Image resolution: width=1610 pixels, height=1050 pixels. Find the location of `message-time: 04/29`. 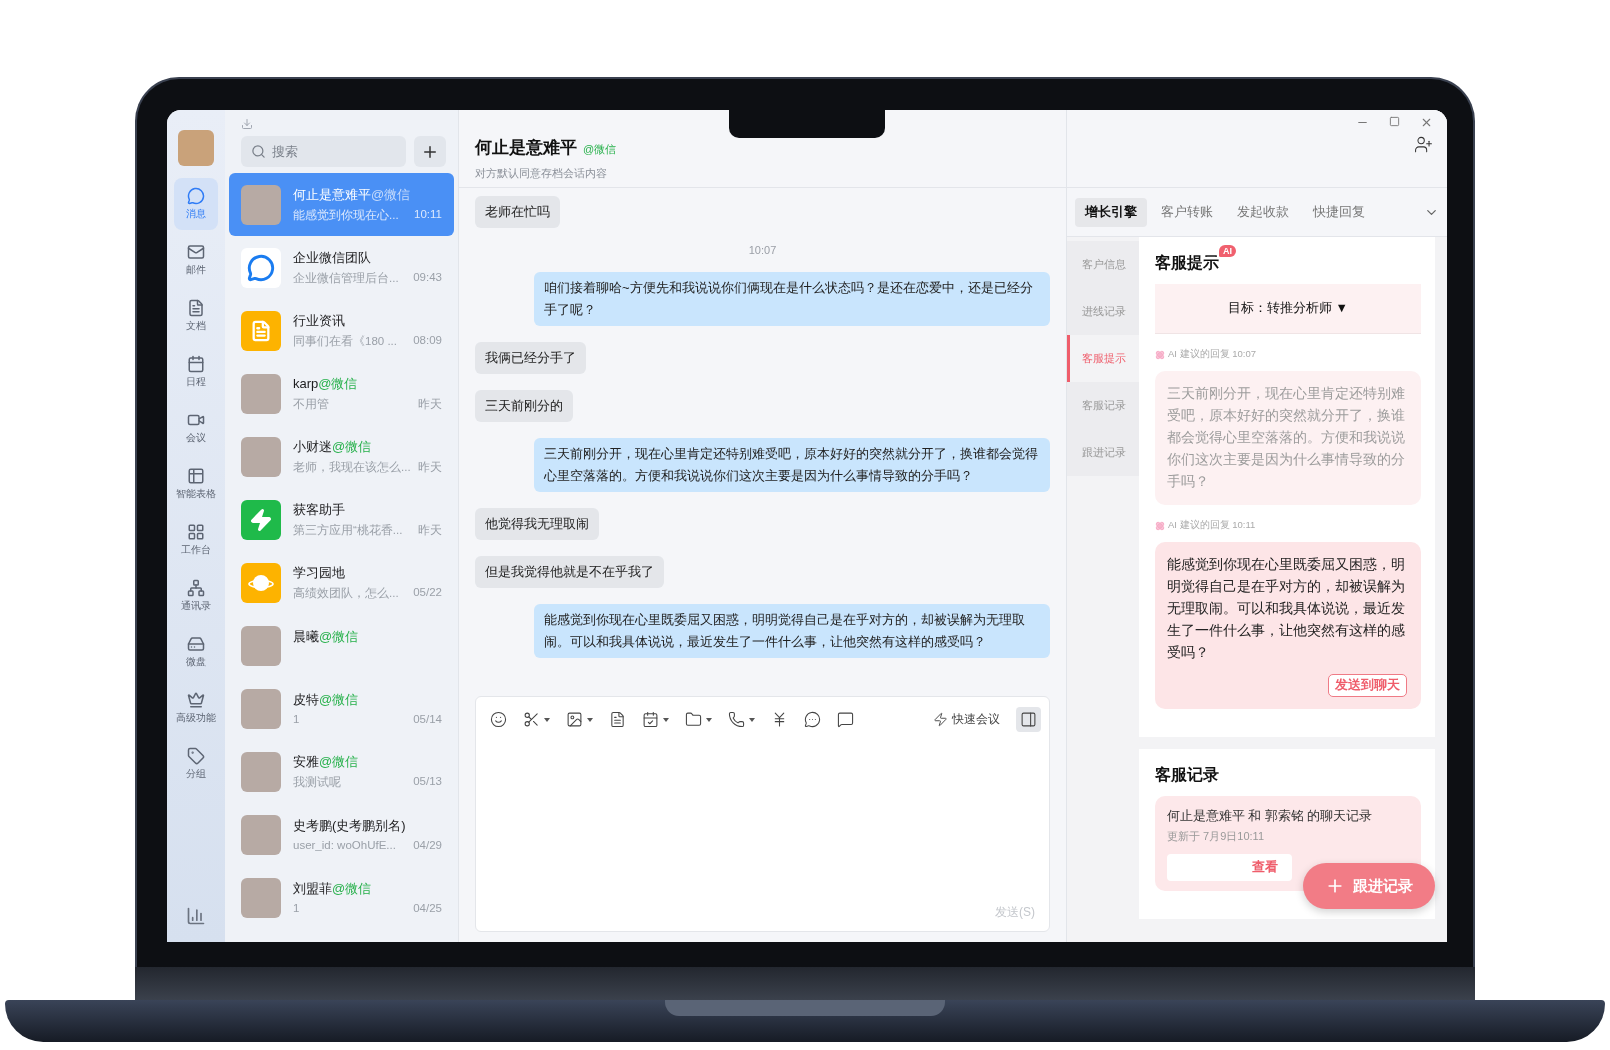

message-time: 04/29 is located at coordinates (427, 845).